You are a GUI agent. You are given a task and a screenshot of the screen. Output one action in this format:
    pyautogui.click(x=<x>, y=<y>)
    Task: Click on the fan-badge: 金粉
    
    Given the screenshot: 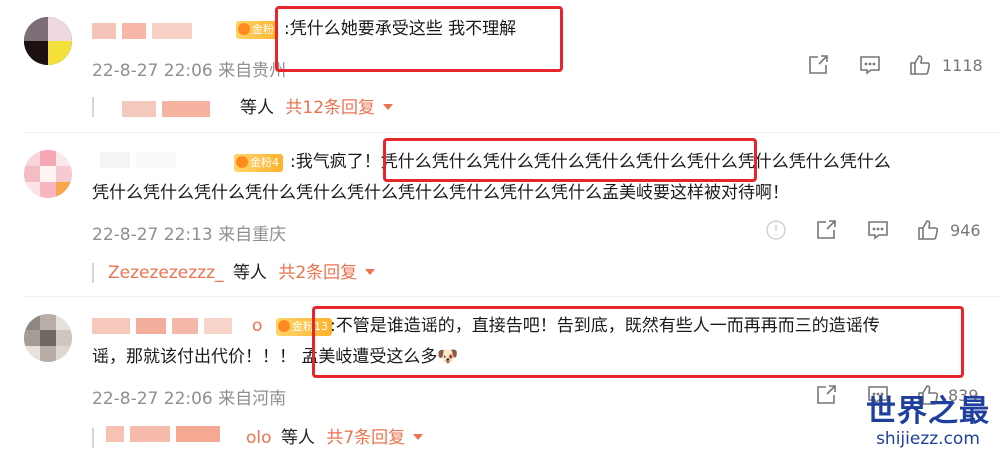 What is the action you would take?
    pyautogui.click(x=257, y=30)
    